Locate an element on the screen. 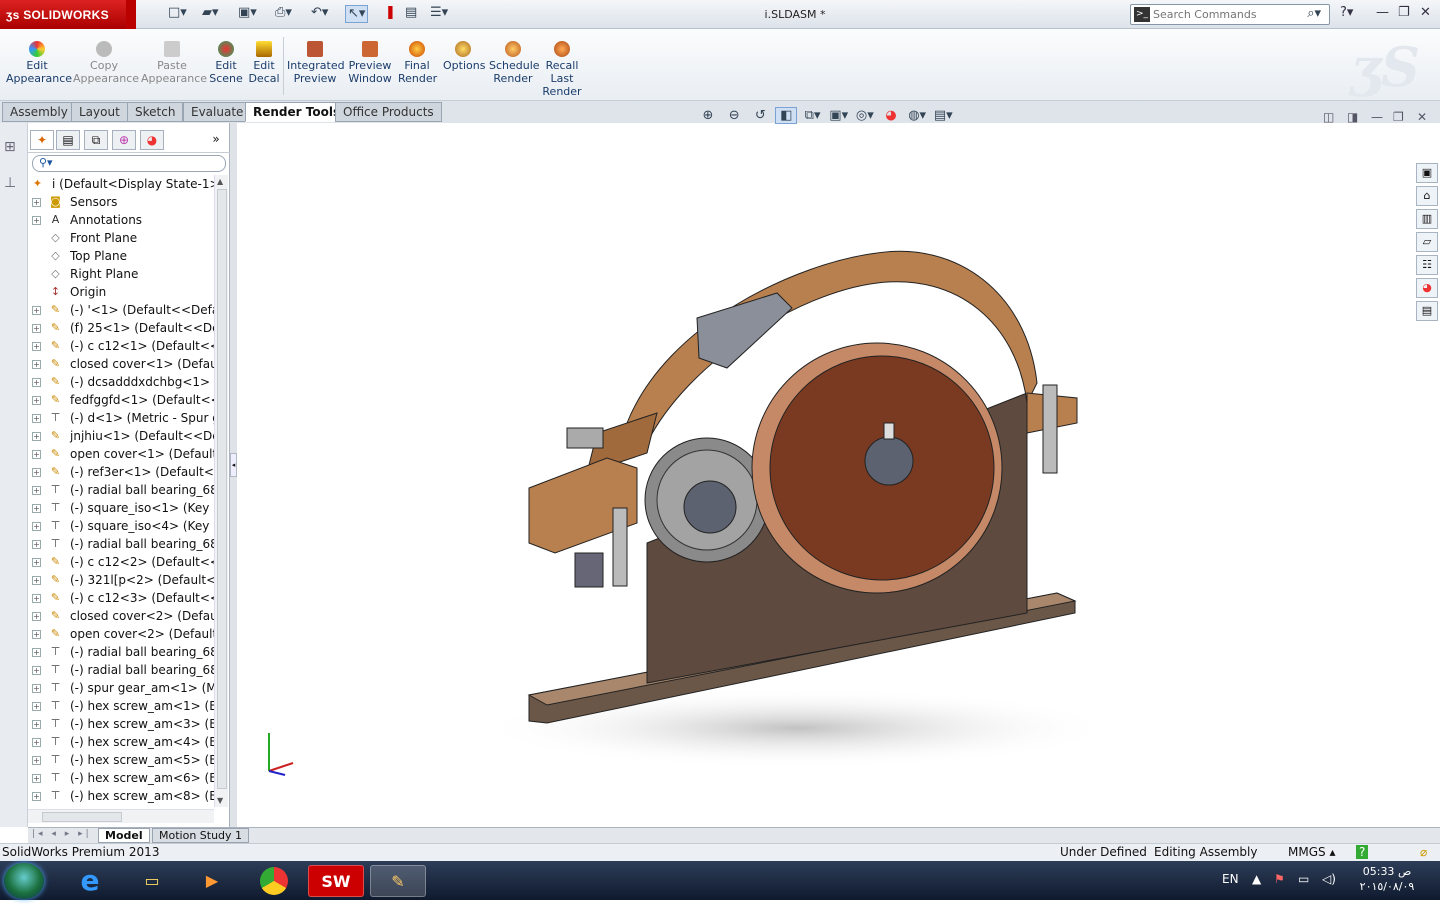 This screenshot has width=1440, height=906. chrome-icon is located at coordinates (274, 881).